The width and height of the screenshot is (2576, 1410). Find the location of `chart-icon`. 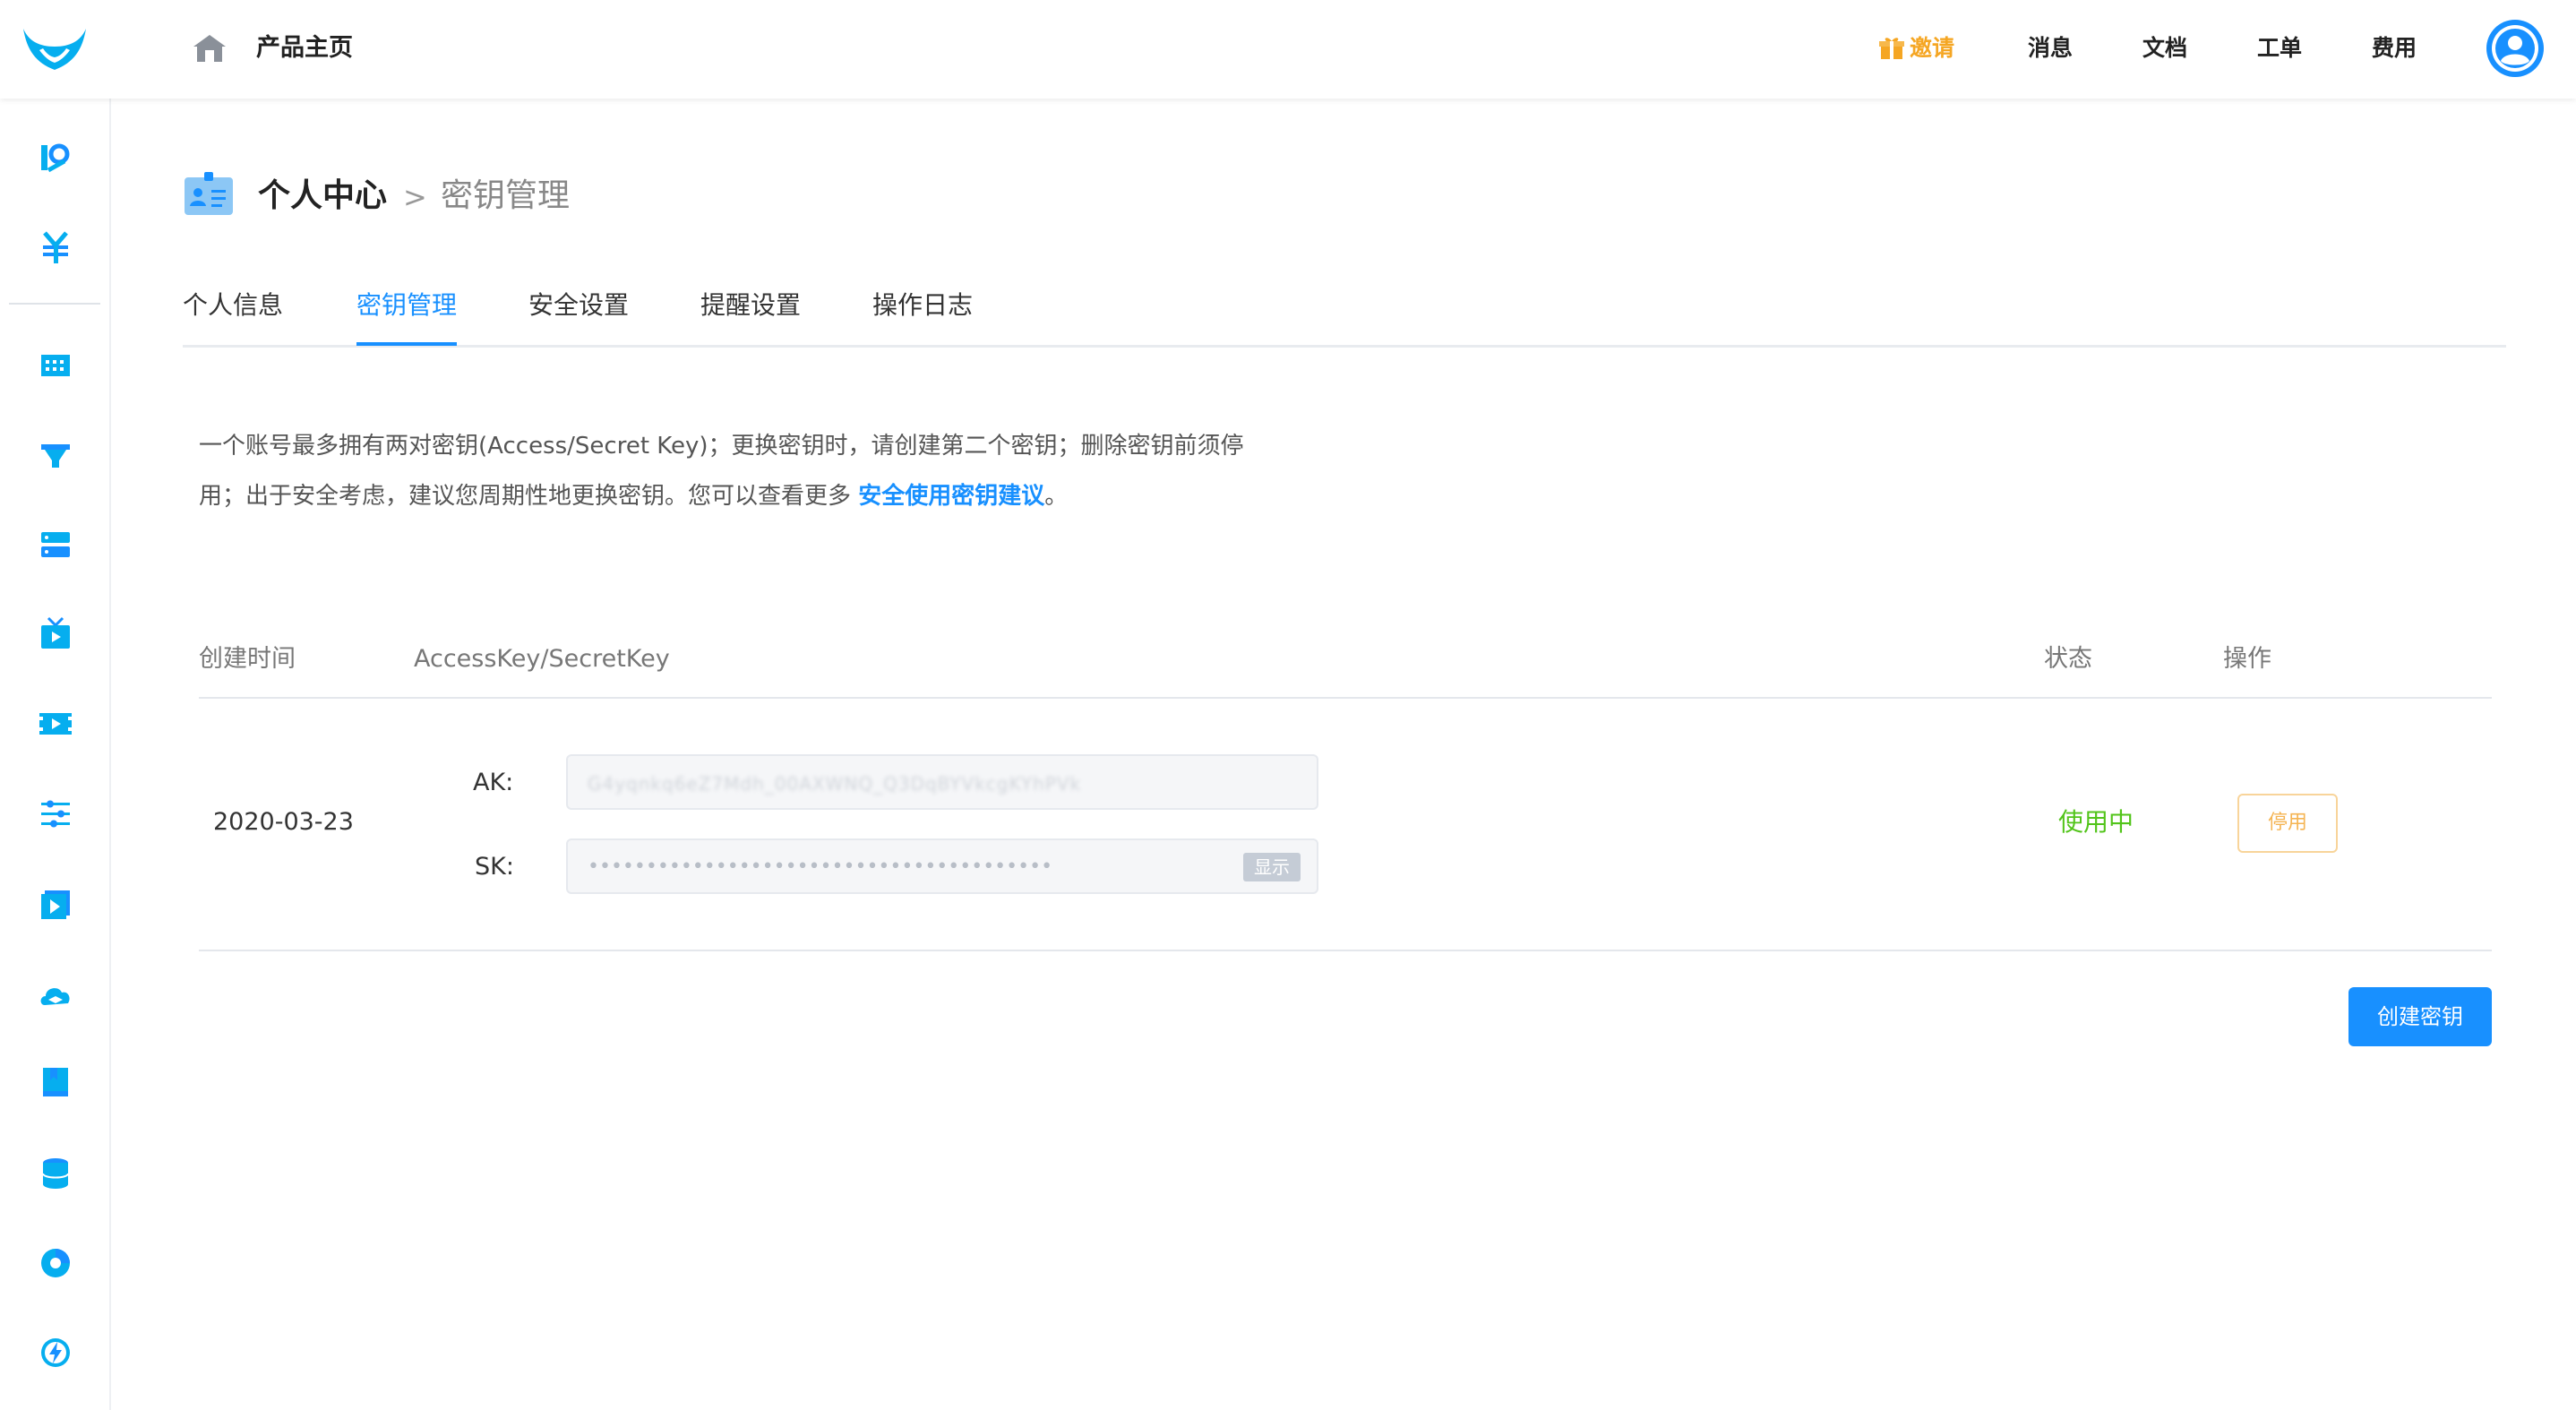

chart-icon is located at coordinates (55, 1263).